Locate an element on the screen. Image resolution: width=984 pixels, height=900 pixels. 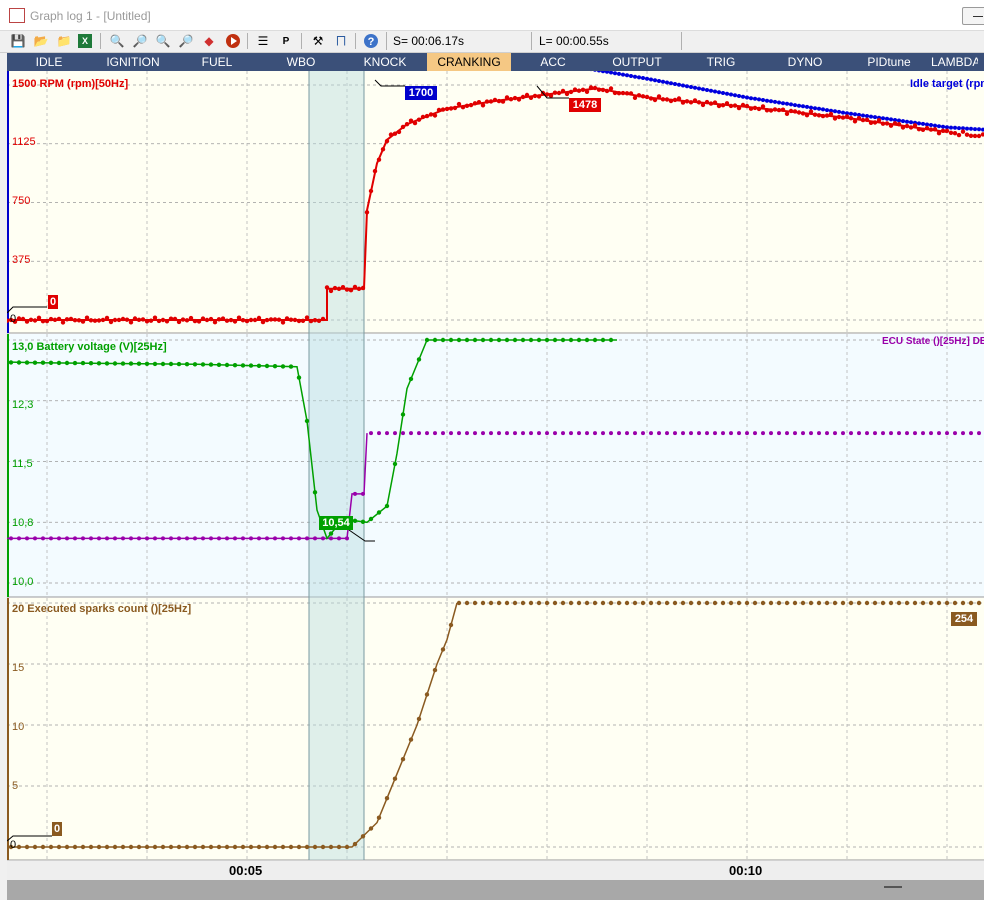
battery-tick: 10,0 is located at coordinates (23, 582).